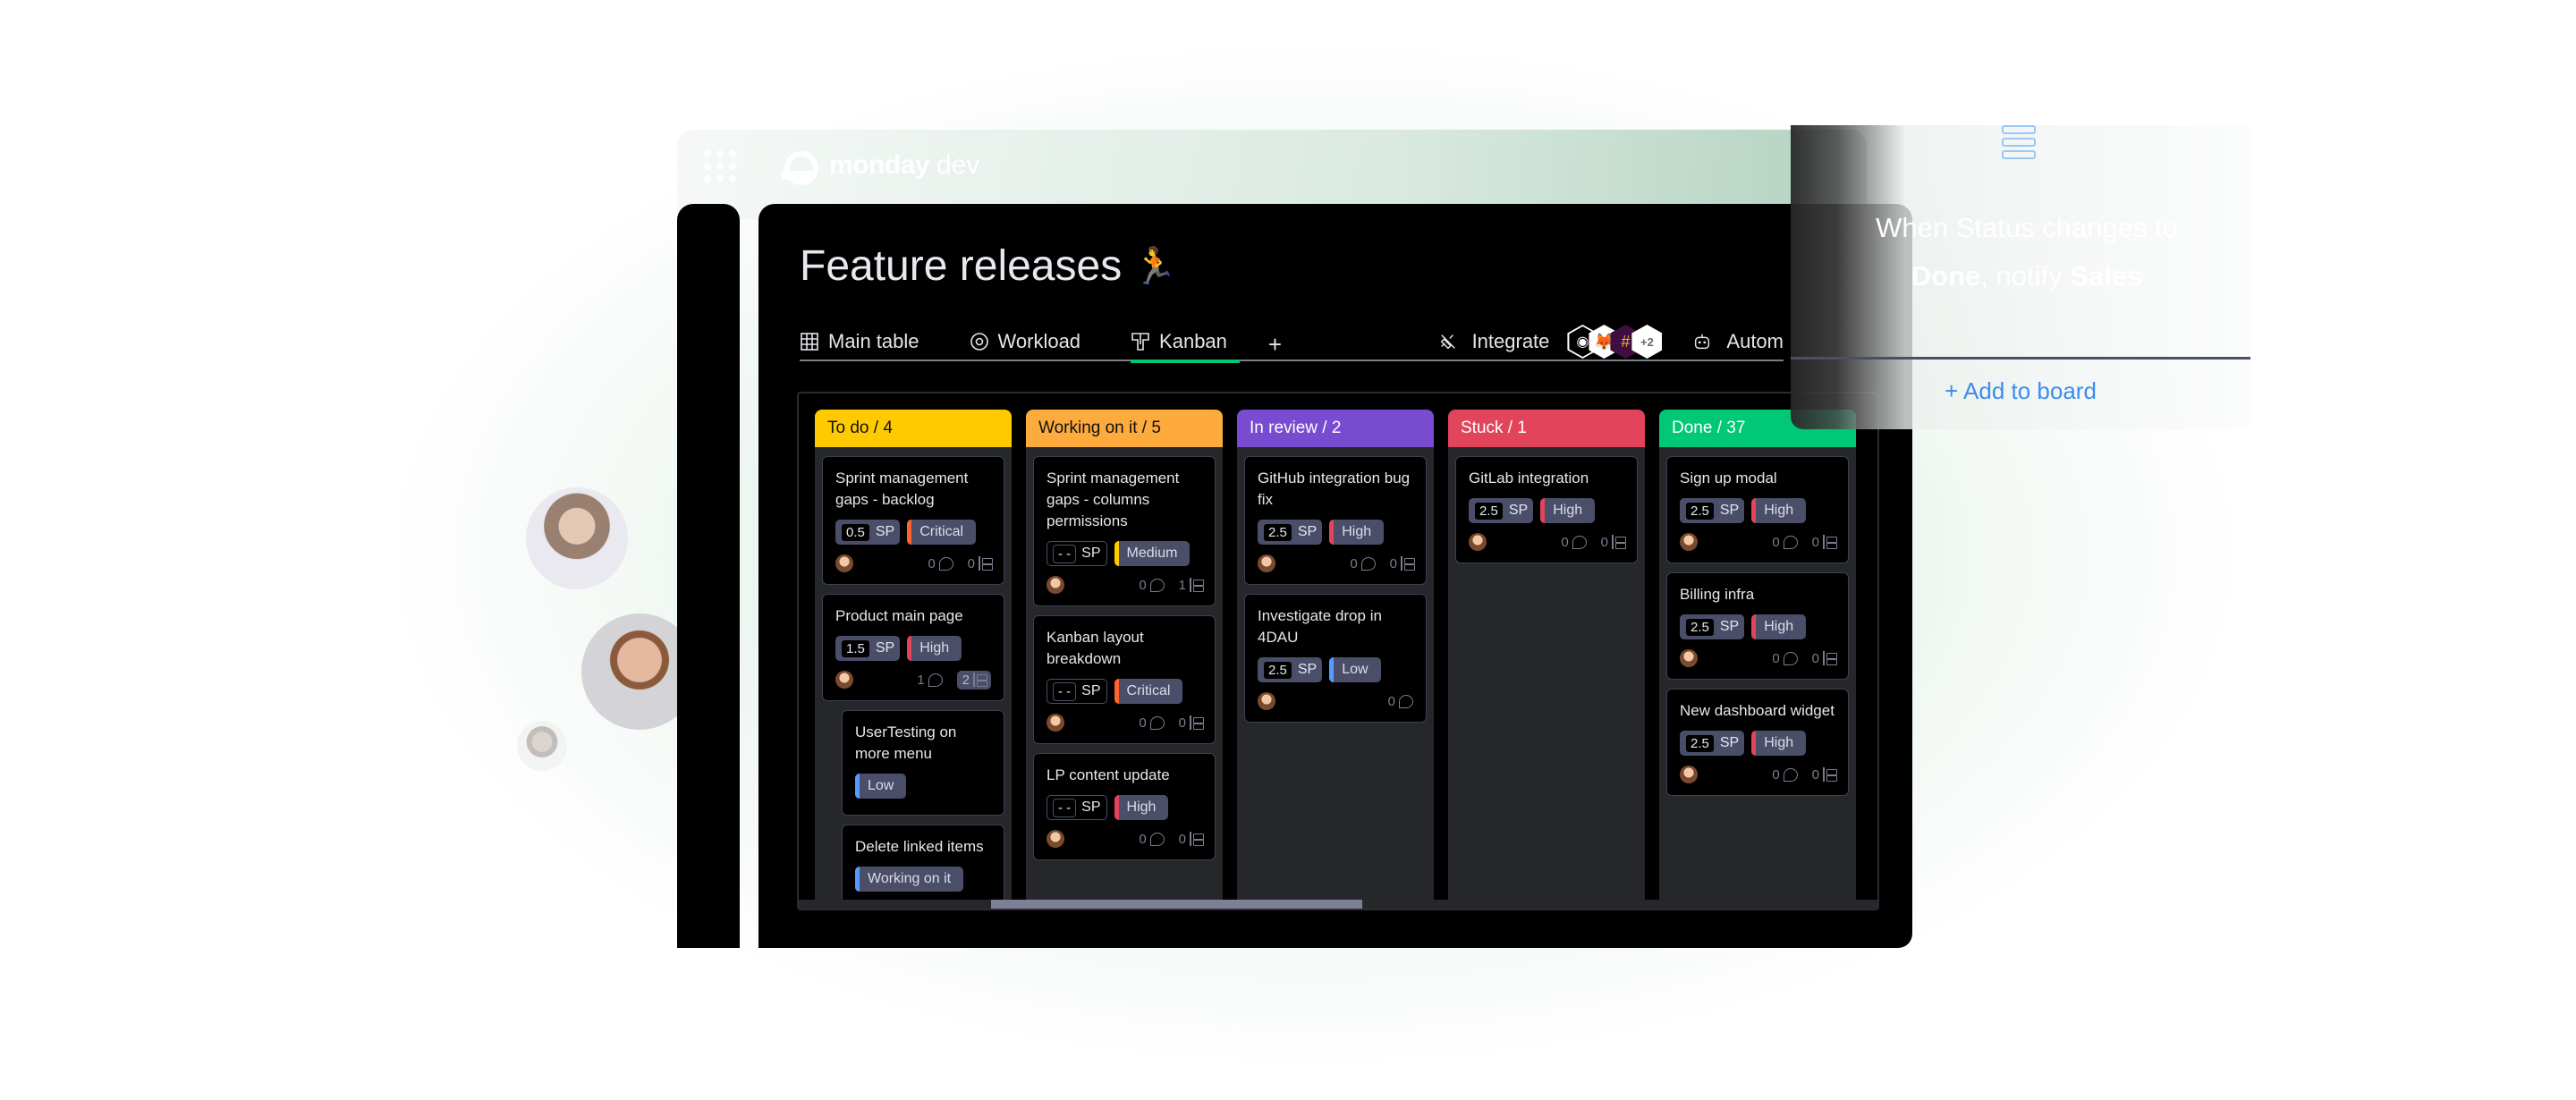  I want to click on column-header: Working on it / 5, so click(1124, 428).